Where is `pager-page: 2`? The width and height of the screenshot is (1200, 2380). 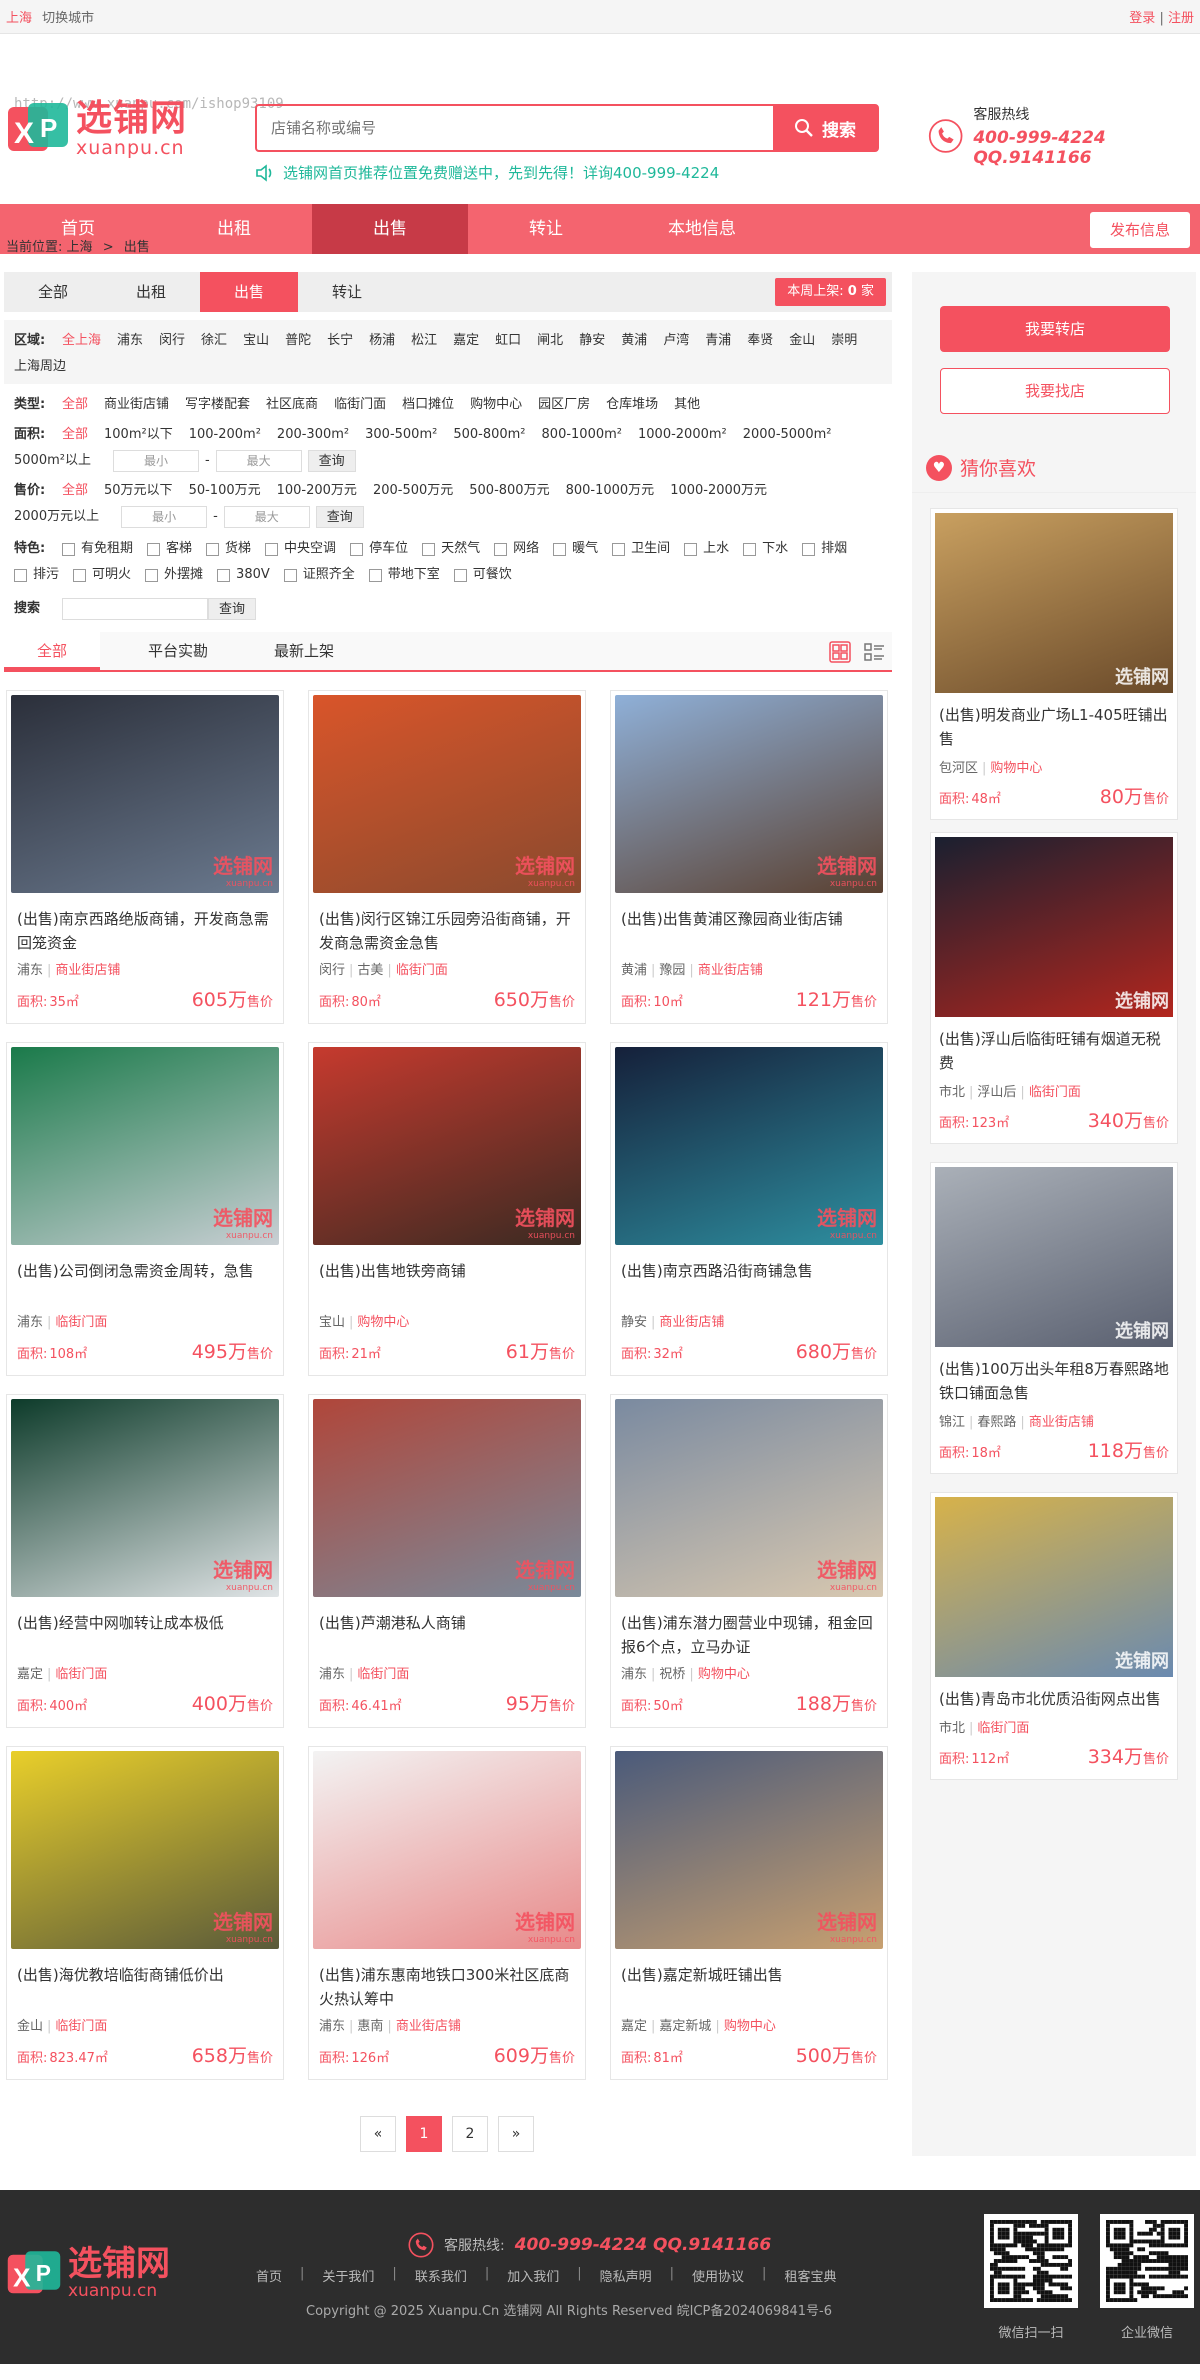
pager-page: 2 is located at coordinates (470, 2134).